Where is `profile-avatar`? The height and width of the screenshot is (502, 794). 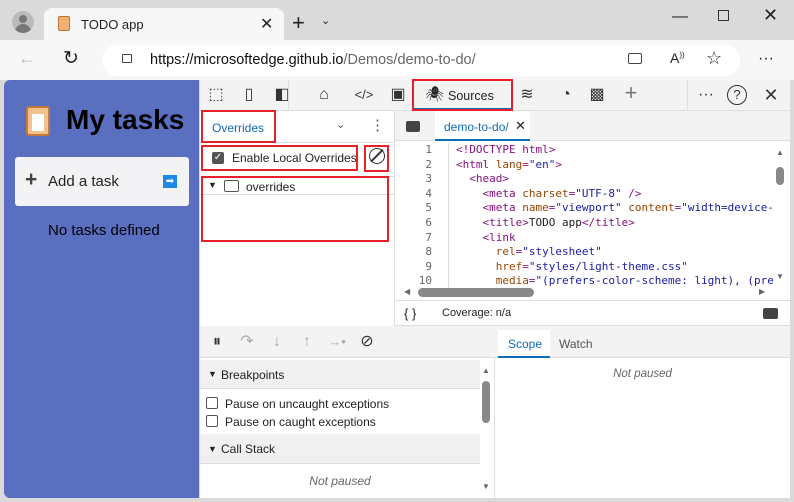
profile-avatar is located at coordinates (23, 22).